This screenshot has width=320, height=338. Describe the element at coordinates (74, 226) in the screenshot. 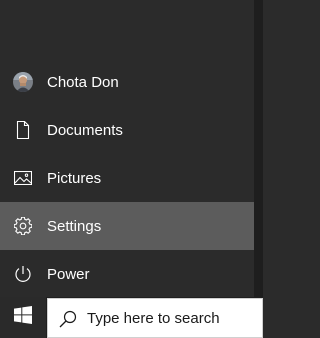

I see `settings-label: Settings` at that location.